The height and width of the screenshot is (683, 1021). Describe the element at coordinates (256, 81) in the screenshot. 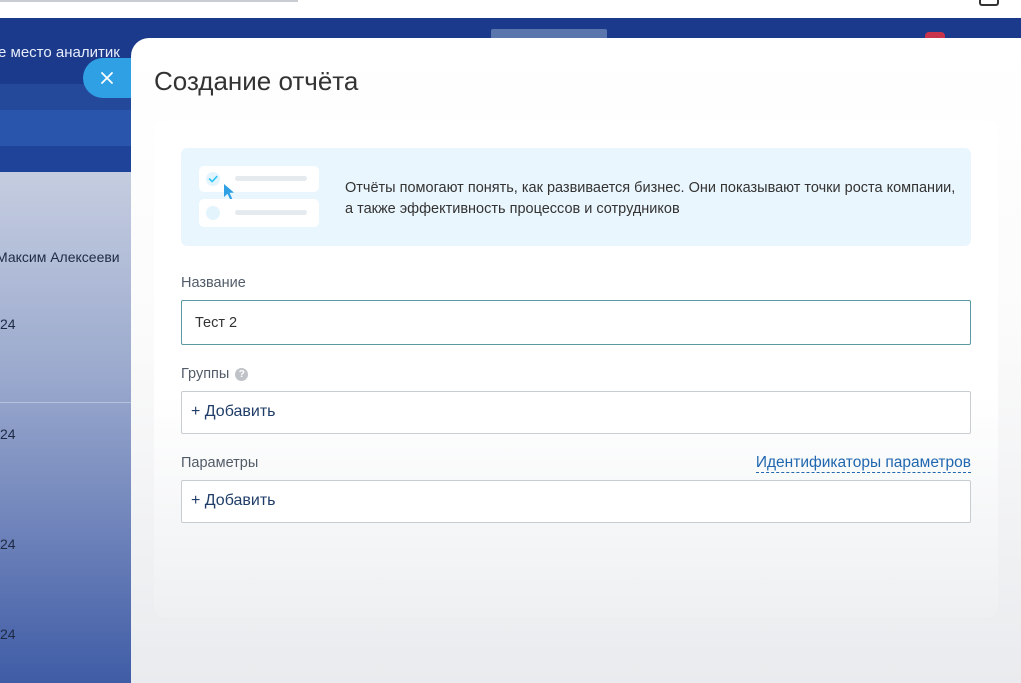

I see `page-title: Создание отчёта` at that location.